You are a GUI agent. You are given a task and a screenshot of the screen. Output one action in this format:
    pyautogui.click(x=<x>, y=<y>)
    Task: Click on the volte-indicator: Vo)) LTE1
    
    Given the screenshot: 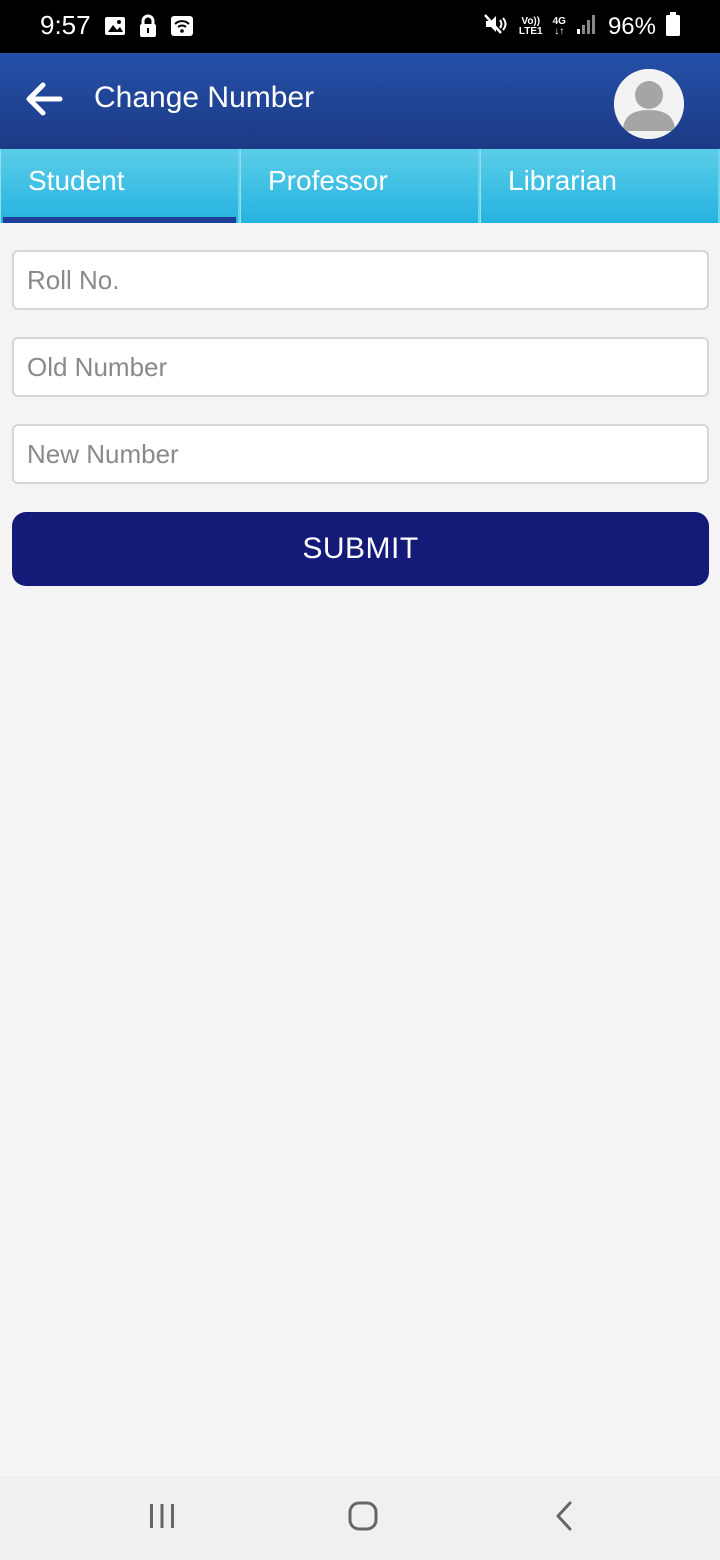 What is the action you would take?
    pyautogui.click(x=530, y=26)
    